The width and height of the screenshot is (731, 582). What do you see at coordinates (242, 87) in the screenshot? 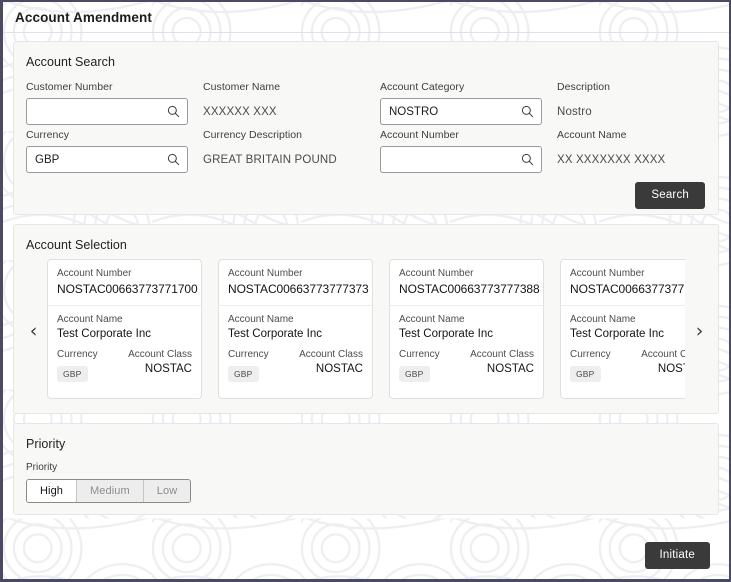
I see `field-label: Customer Name` at bounding box center [242, 87].